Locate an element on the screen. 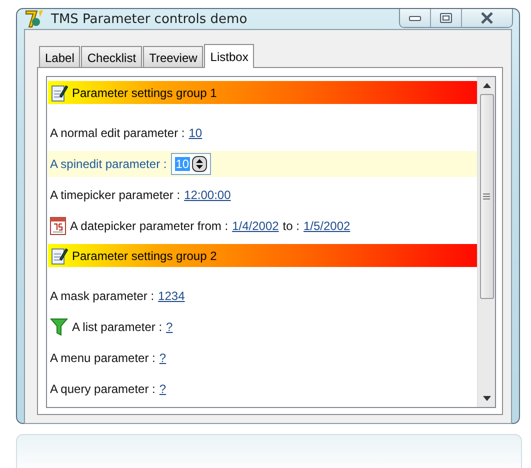 Image resolution: width=531 pixels, height=468 pixels. scrollbar-thumb is located at coordinates (487, 196).